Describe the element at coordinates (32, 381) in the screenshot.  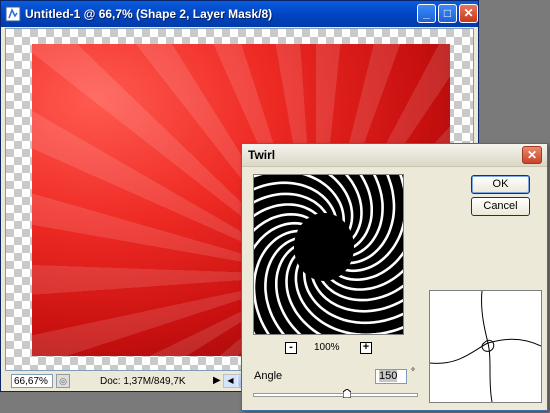
I see `zoom-level-field: 66,67%` at that location.